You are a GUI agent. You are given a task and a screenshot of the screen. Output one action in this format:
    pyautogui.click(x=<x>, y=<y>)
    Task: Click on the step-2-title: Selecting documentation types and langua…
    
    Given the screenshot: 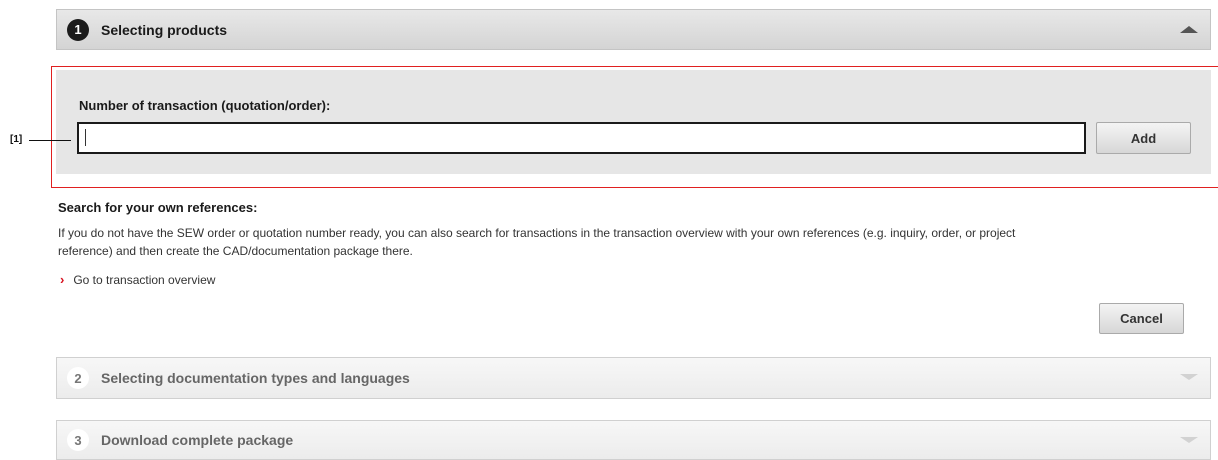 What is the action you would take?
    pyautogui.click(x=255, y=378)
    